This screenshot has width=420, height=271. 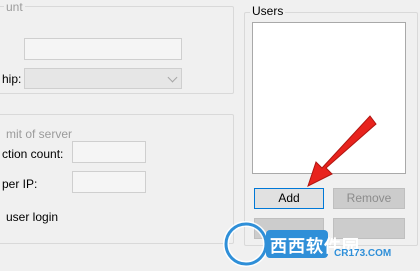 I want to click on connection-count-field, so click(x=109, y=152).